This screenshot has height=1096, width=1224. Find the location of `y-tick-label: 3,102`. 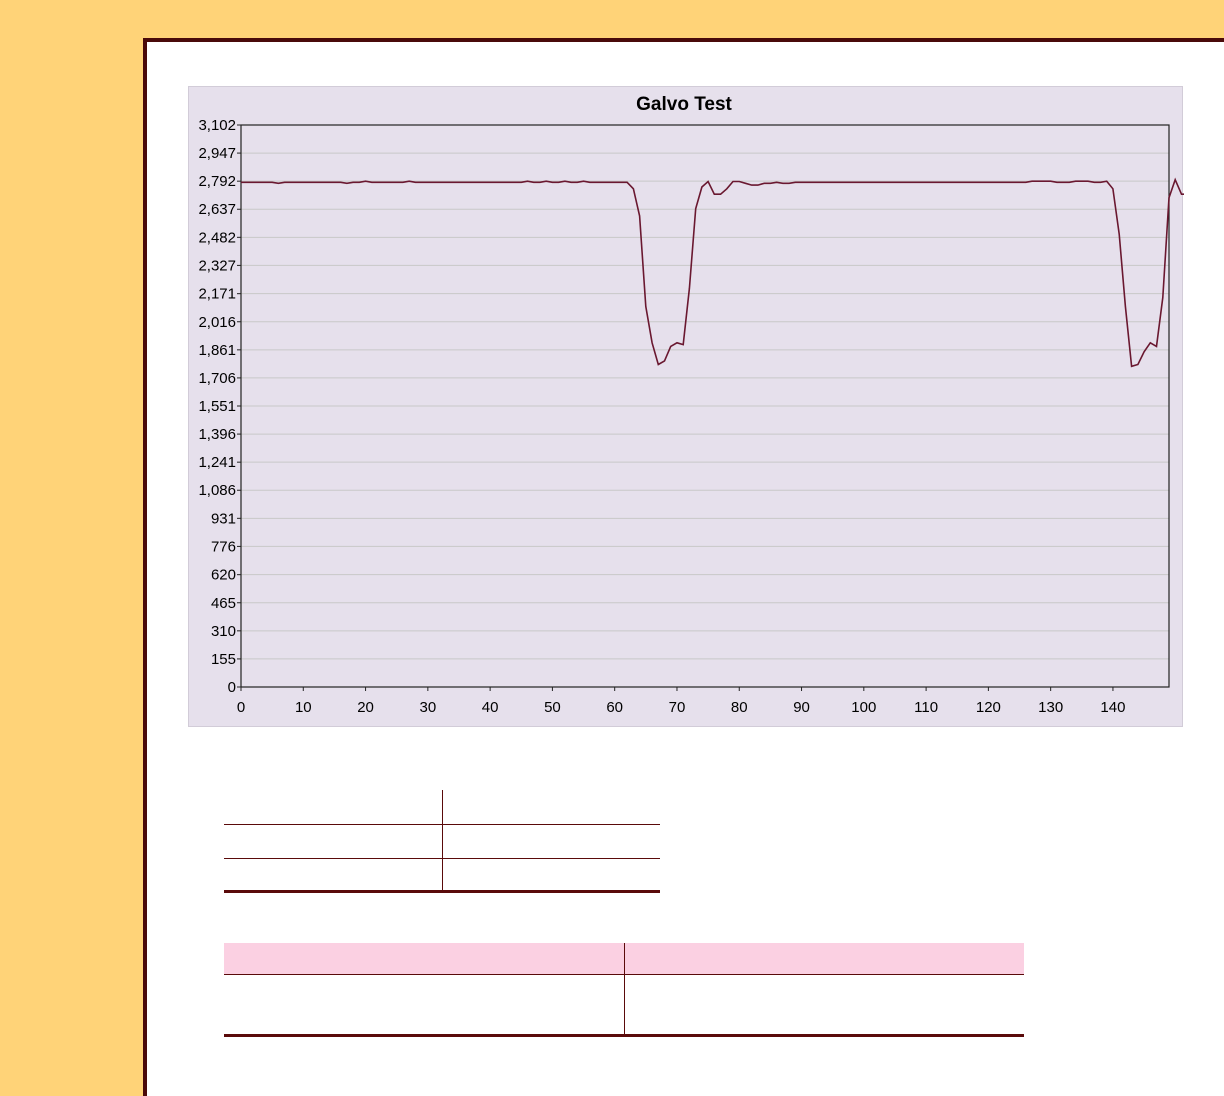

y-tick-label: 3,102 is located at coordinates (217, 125).